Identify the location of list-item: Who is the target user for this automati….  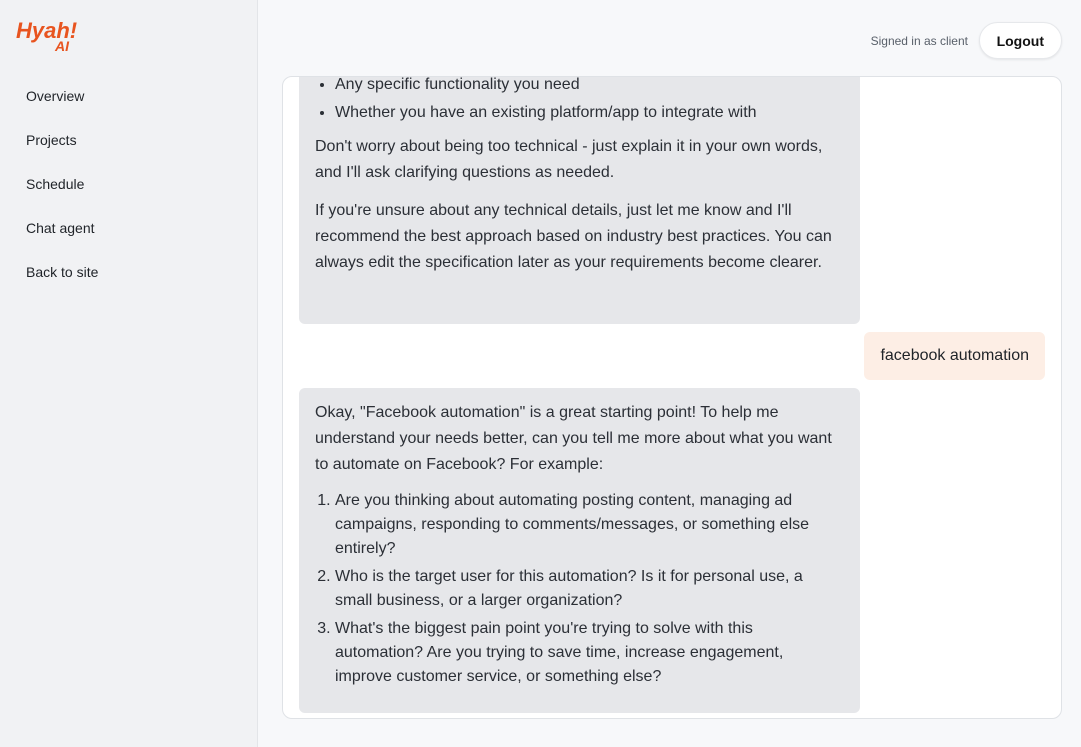
(589, 589).